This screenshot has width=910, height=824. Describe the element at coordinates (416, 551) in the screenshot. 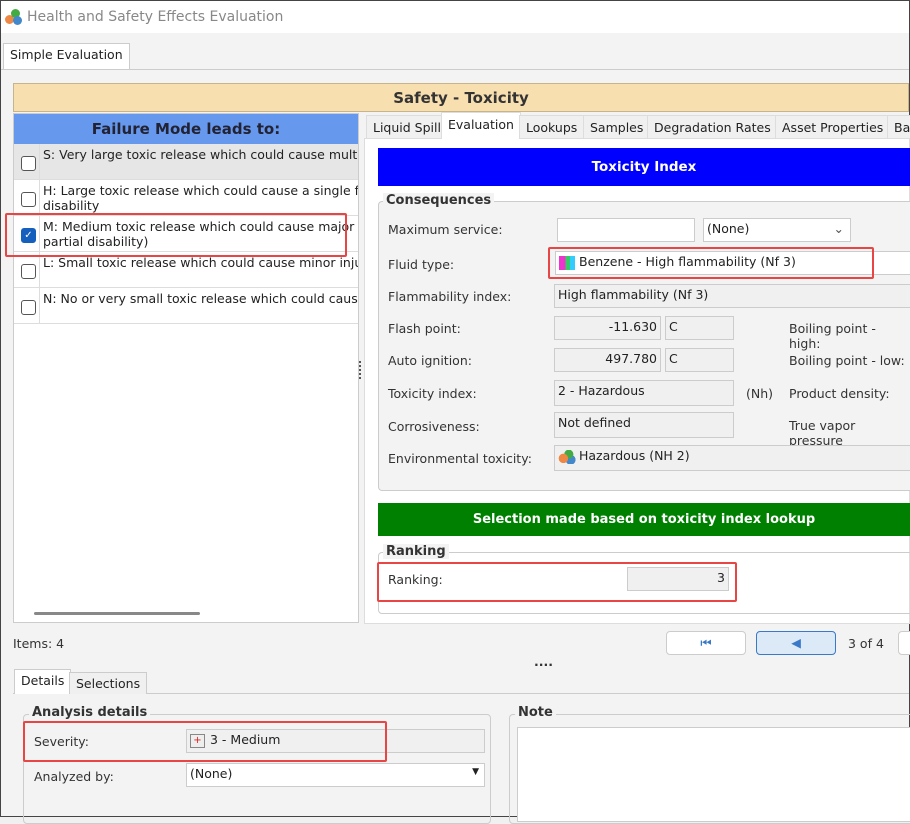

I see `ranking-title: Ranking` at that location.